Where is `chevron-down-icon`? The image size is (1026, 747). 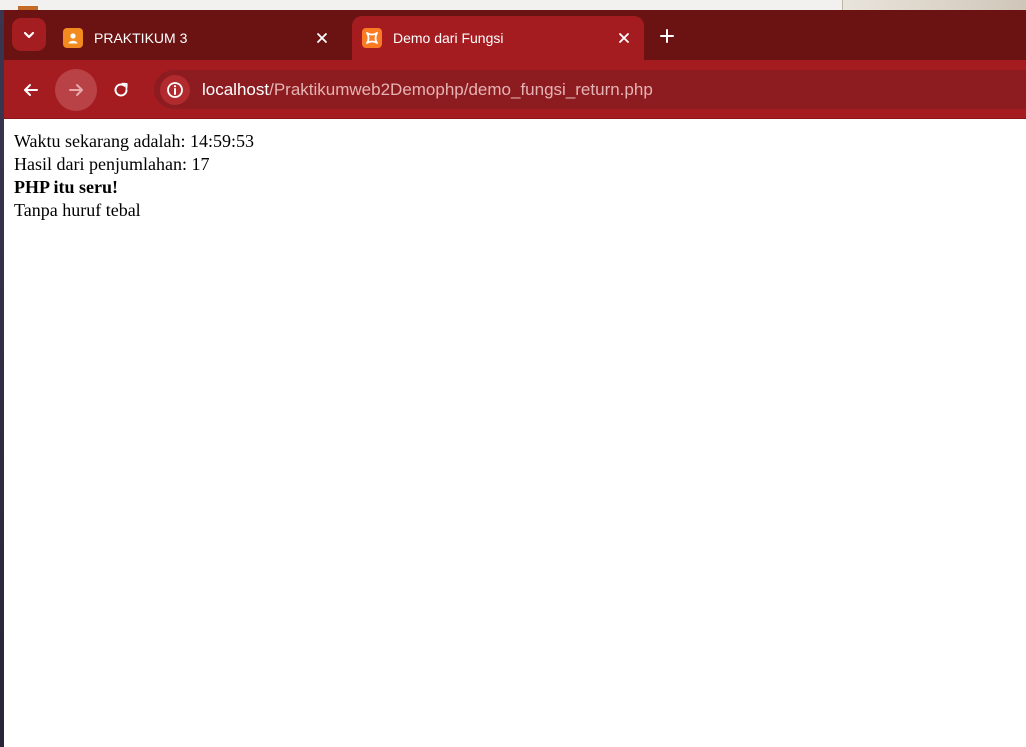 chevron-down-icon is located at coordinates (29, 34).